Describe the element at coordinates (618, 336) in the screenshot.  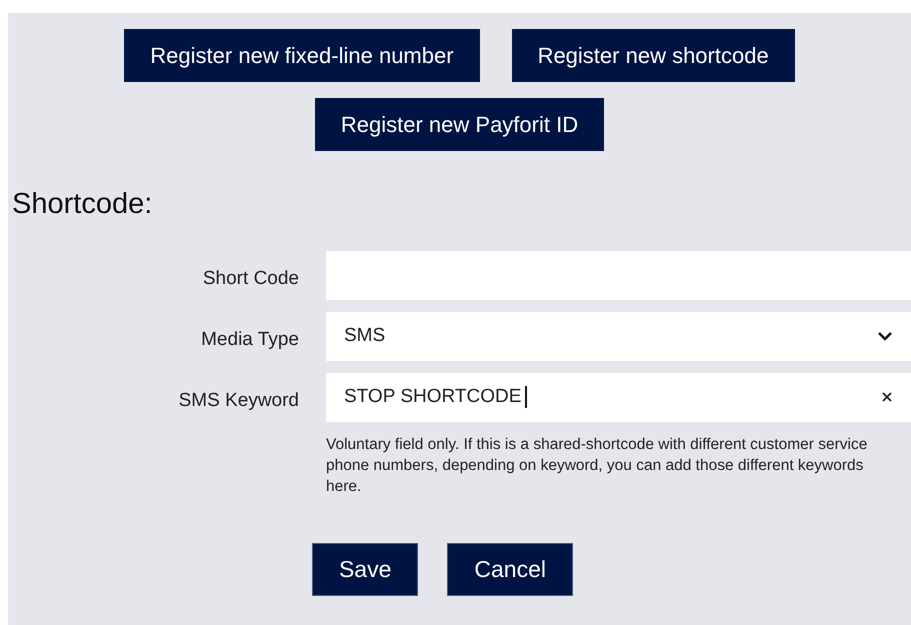
I see `media-type-dropdown: SMS` at that location.